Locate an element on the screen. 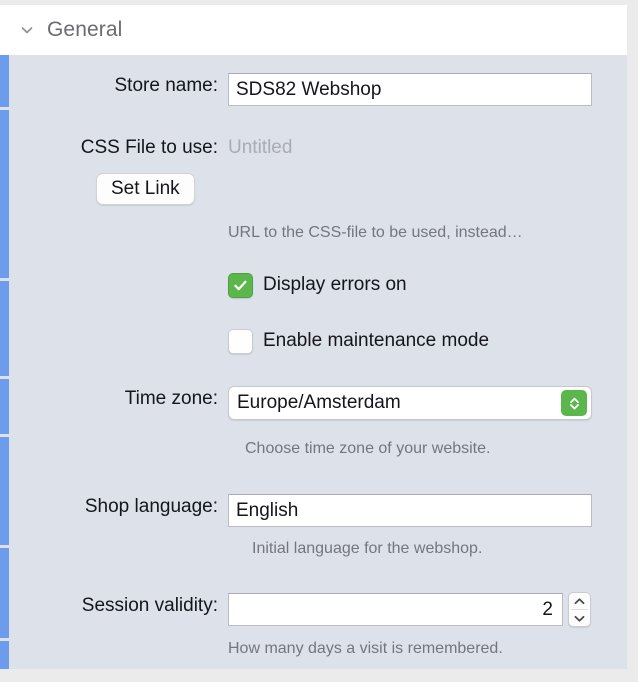 The height and width of the screenshot is (682, 638). row-set-link: Set Link is located at coordinates (313, 189).